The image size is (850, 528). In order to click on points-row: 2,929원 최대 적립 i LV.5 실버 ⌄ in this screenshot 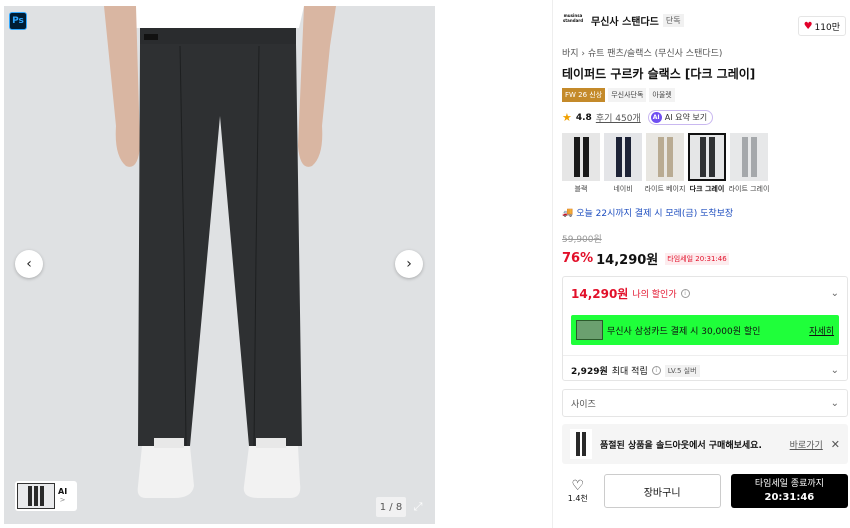, I will do `click(705, 366)`.